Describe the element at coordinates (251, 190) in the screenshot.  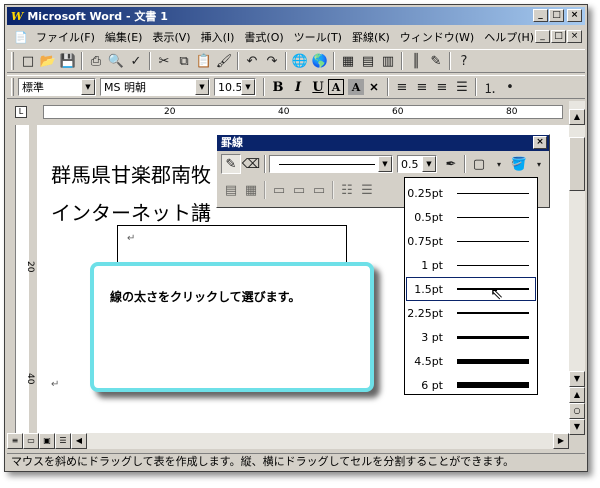
I see `split-cells-icon: ▦` at that location.